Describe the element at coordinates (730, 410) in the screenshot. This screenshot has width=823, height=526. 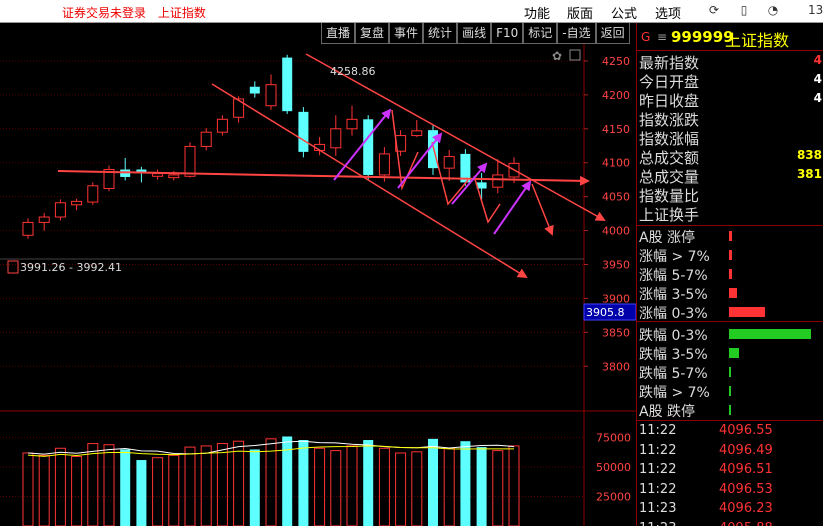
I see `distribution-row: A股 跌停` at that location.